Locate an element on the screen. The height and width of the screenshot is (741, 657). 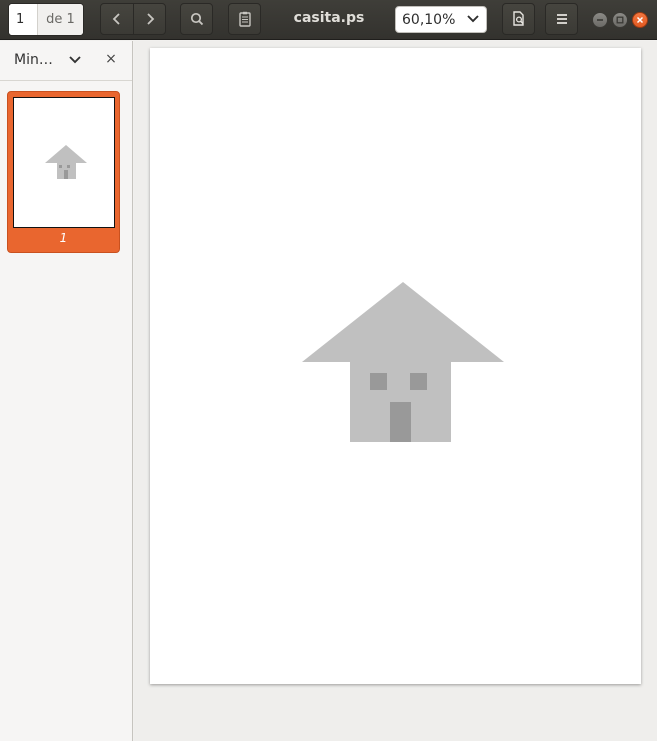
zoom-value: 60,10% is located at coordinates (429, 19).